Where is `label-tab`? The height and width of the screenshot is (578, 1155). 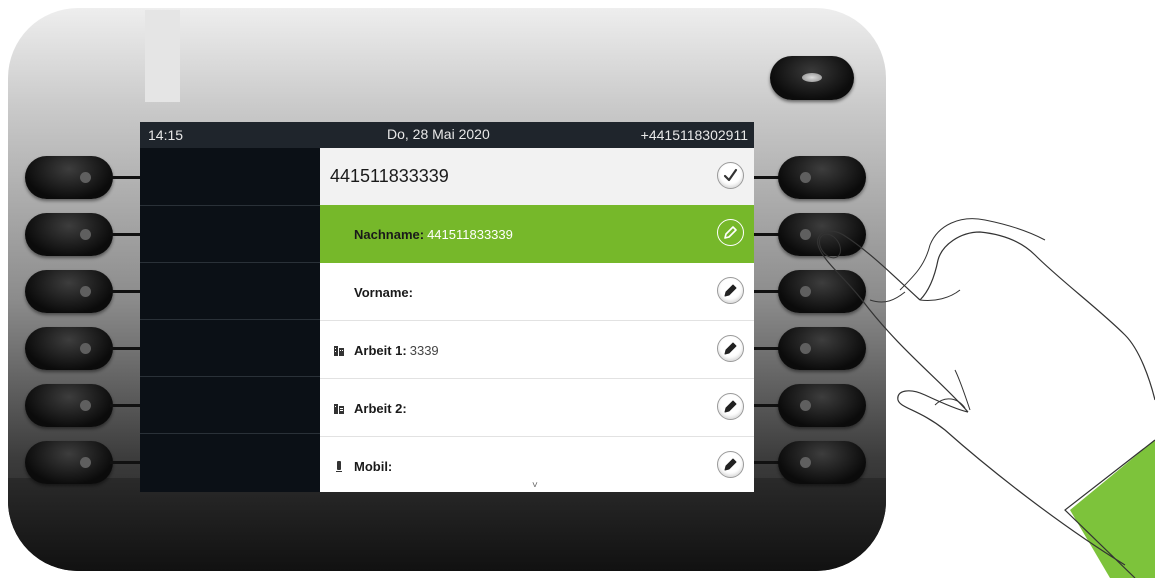
label-tab is located at coordinates (162, 56).